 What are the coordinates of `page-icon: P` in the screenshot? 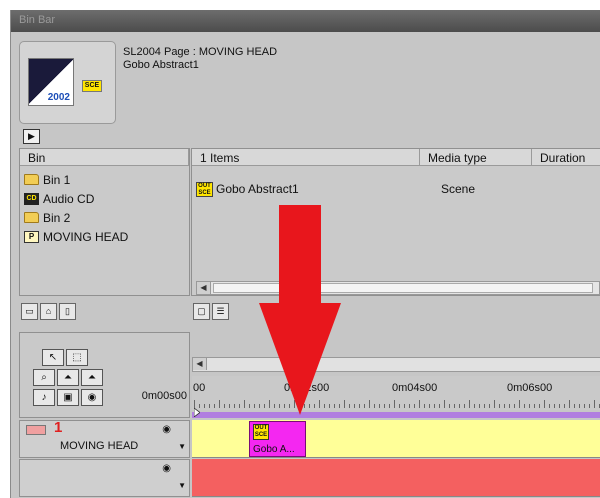 It's located at (31, 236).